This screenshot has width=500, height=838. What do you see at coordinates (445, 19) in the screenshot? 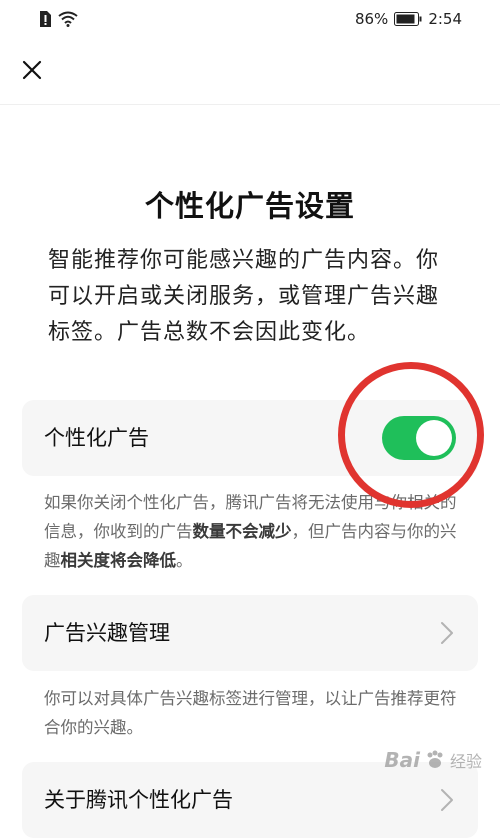
I see `clock: 2:54` at bounding box center [445, 19].